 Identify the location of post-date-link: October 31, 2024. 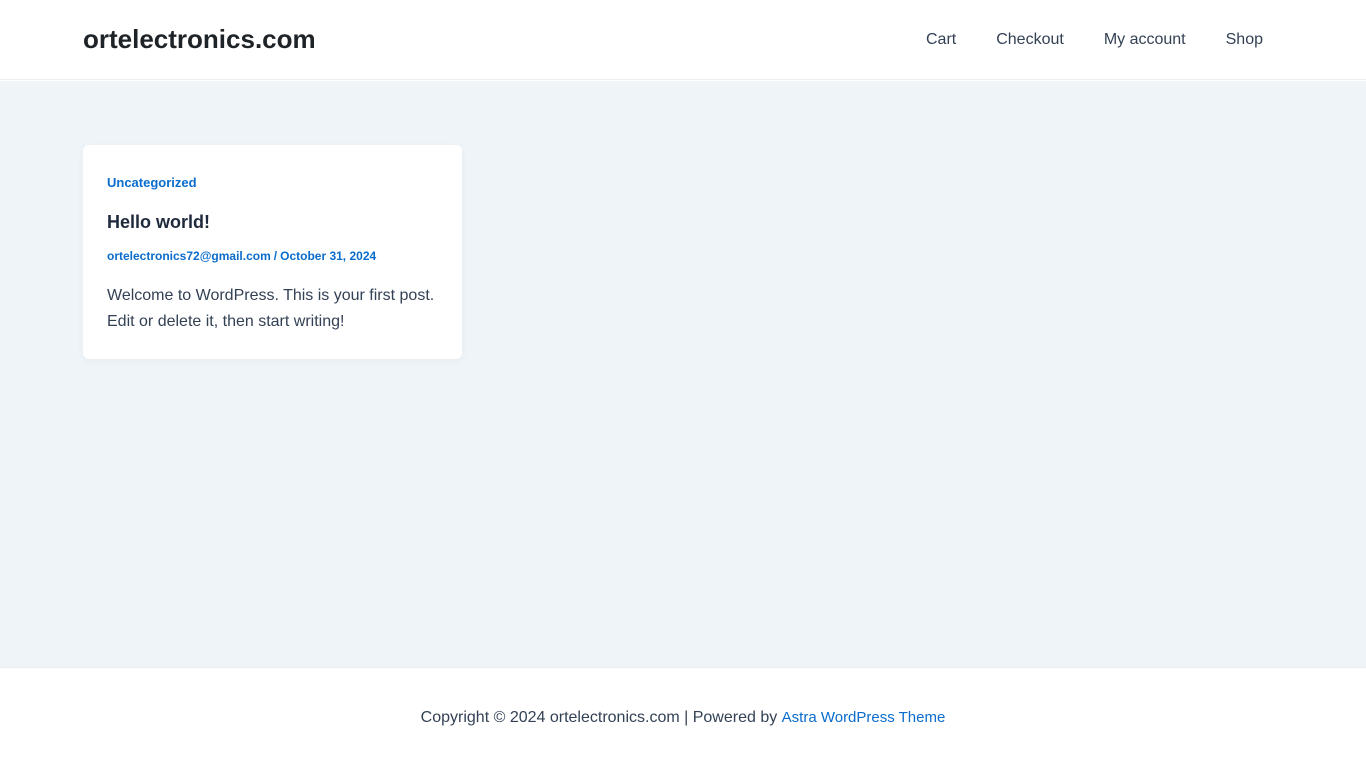
(328, 256).